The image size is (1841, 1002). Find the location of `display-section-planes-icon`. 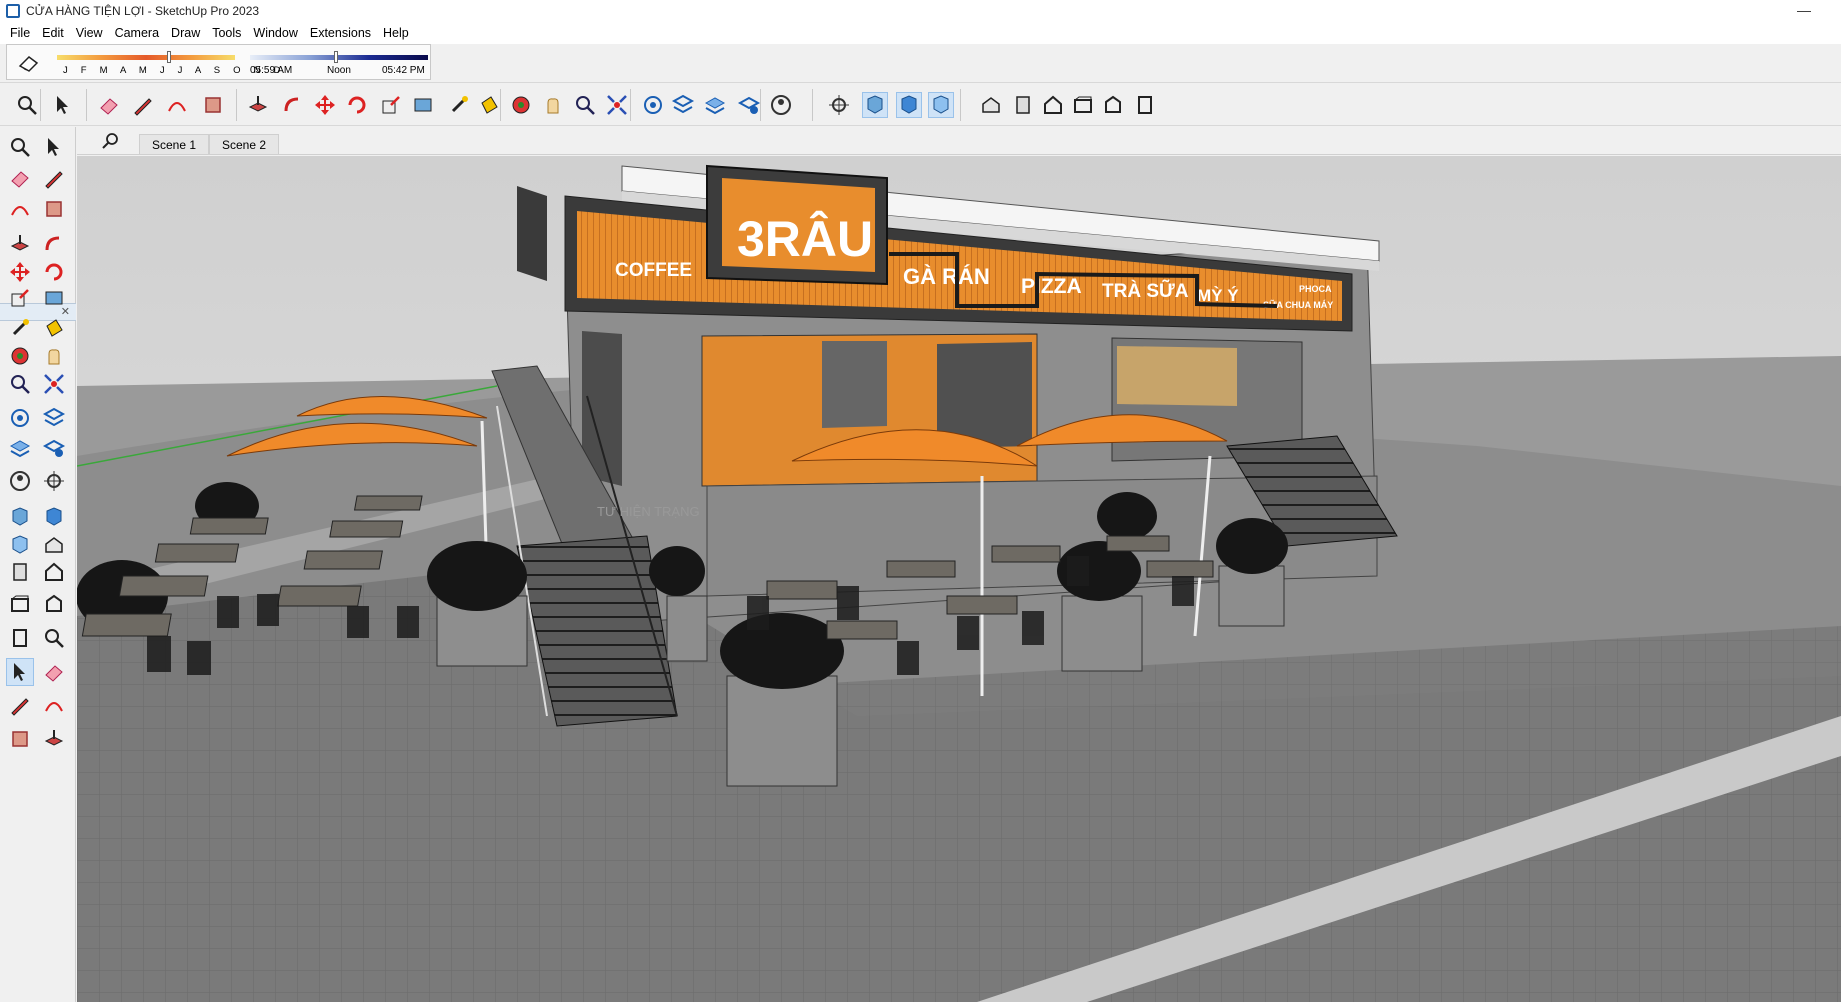

display-section-planes-icon is located at coordinates (875, 105).